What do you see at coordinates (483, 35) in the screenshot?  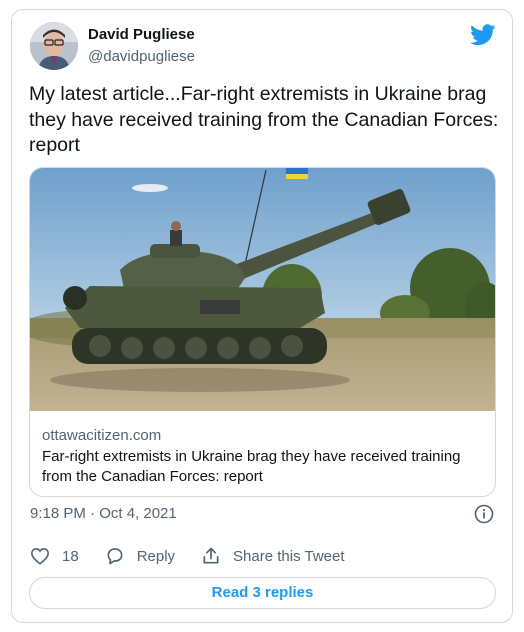 I see `twitter-bird-icon` at bounding box center [483, 35].